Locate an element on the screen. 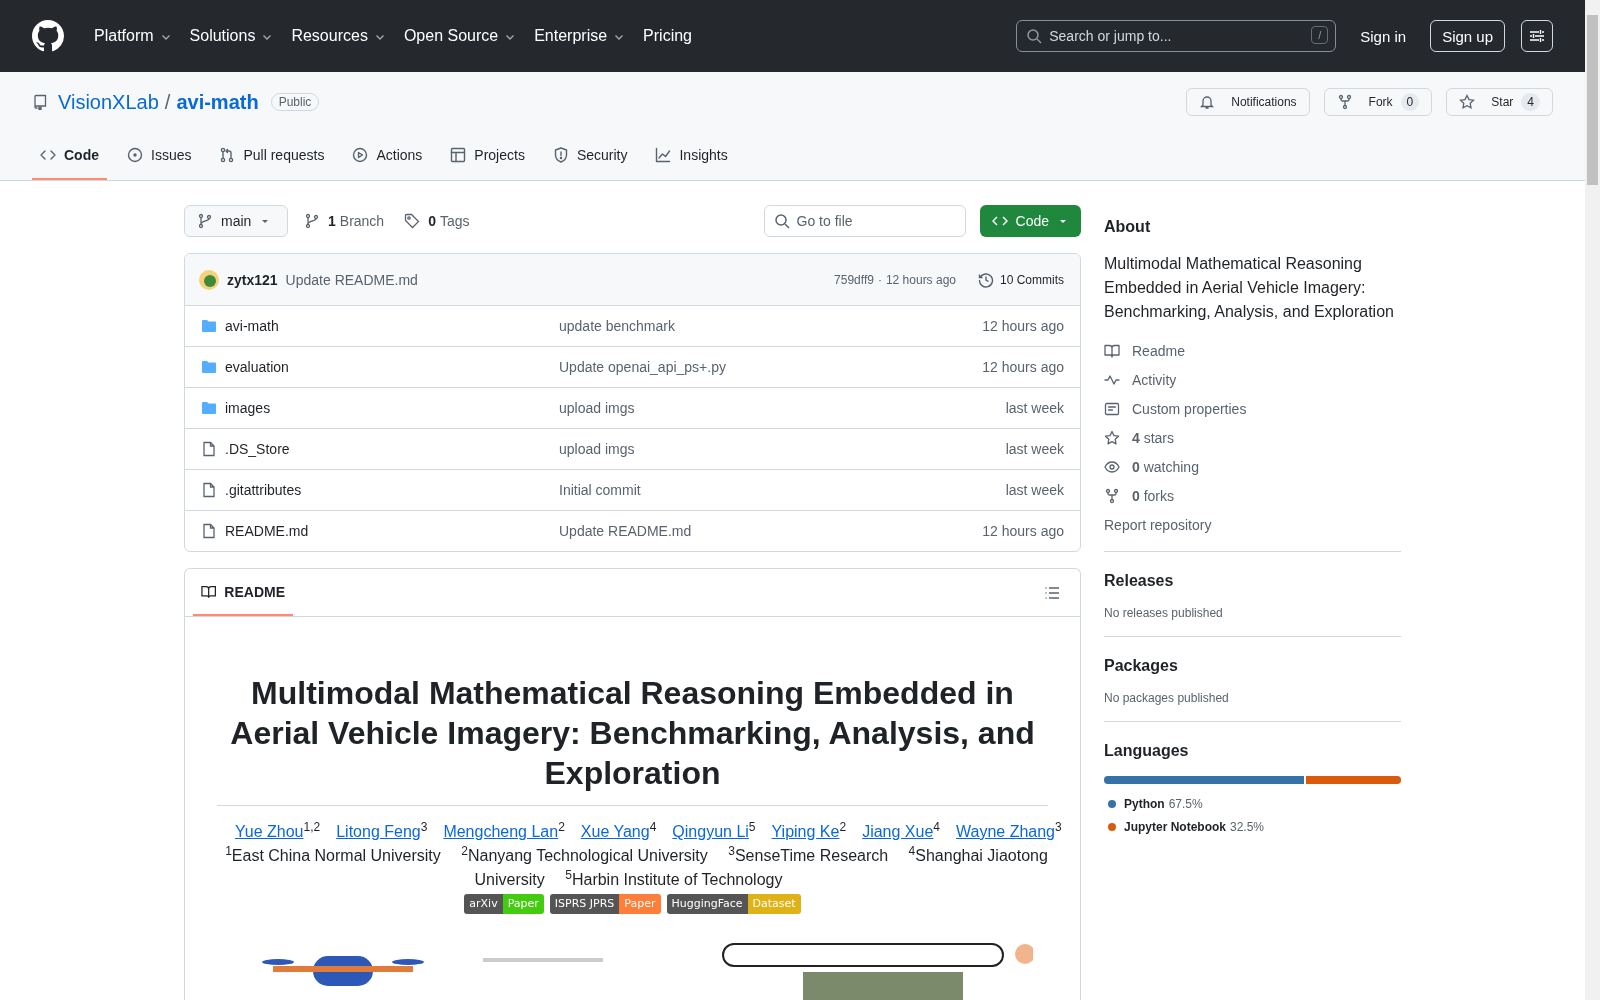 The width and height of the screenshot is (1600, 1000). owner-link: VisionXLab is located at coordinates (108, 102).